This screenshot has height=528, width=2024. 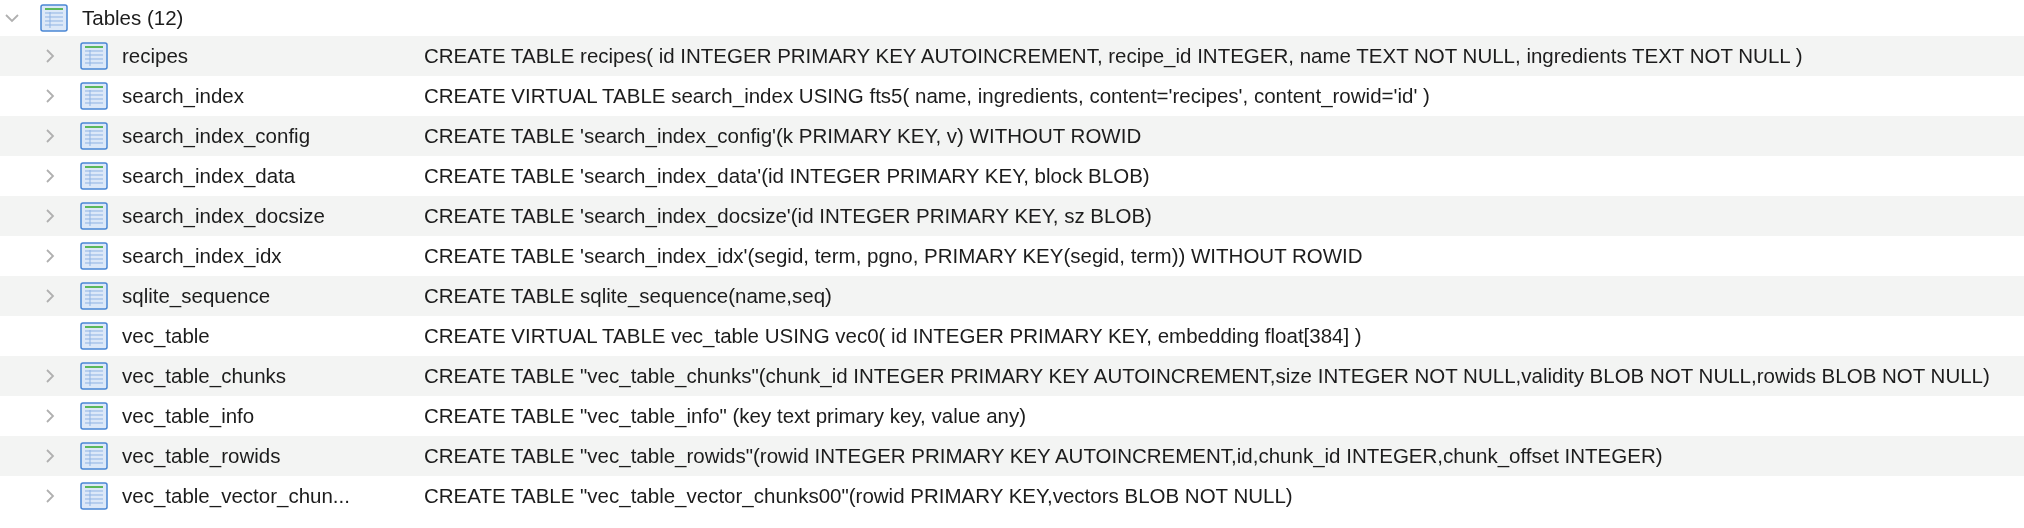 I want to click on create-statement: CREATE TABLE "vec_table_info" (key text primary key, value any), so click(x=725, y=416).